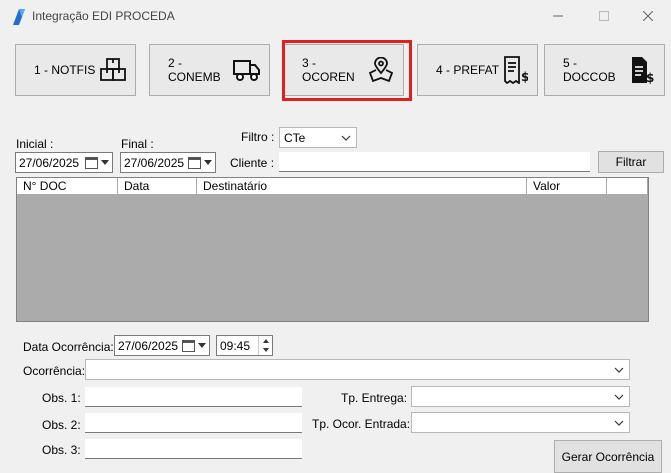 This screenshot has height=473, width=671. I want to click on filtrar-button: Filtrar, so click(631, 162).